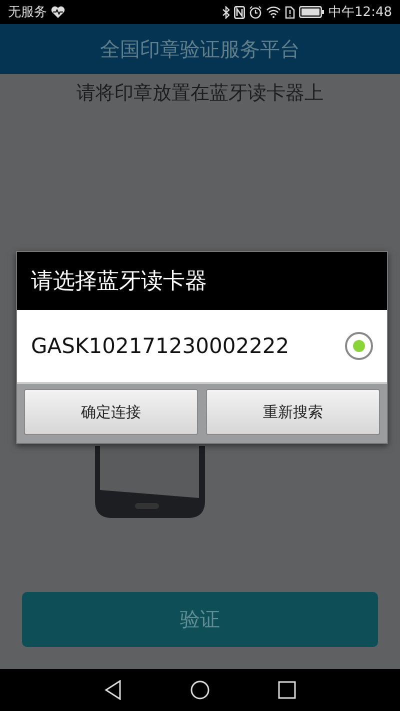 This screenshot has height=711, width=400. I want to click on clock-time: 中午12:48, so click(360, 12).